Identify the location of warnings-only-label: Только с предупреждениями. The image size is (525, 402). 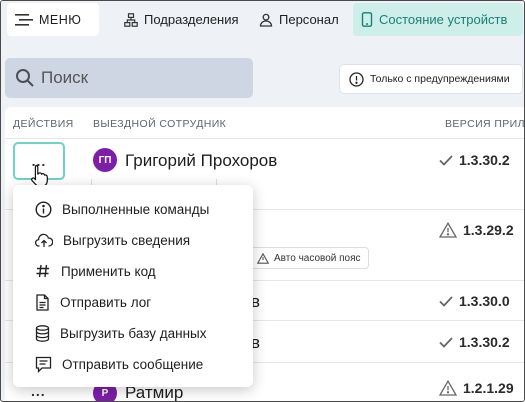
(440, 79).